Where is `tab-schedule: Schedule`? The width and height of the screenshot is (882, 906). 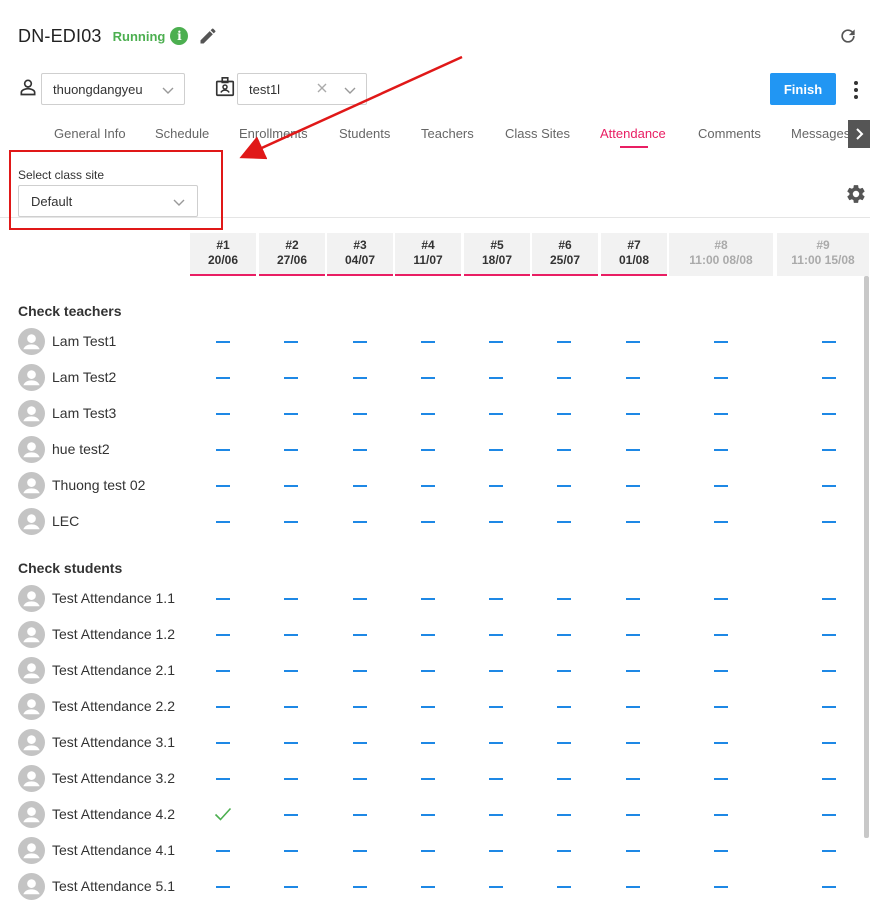
tab-schedule: Schedule is located at coordinates (182, 133).